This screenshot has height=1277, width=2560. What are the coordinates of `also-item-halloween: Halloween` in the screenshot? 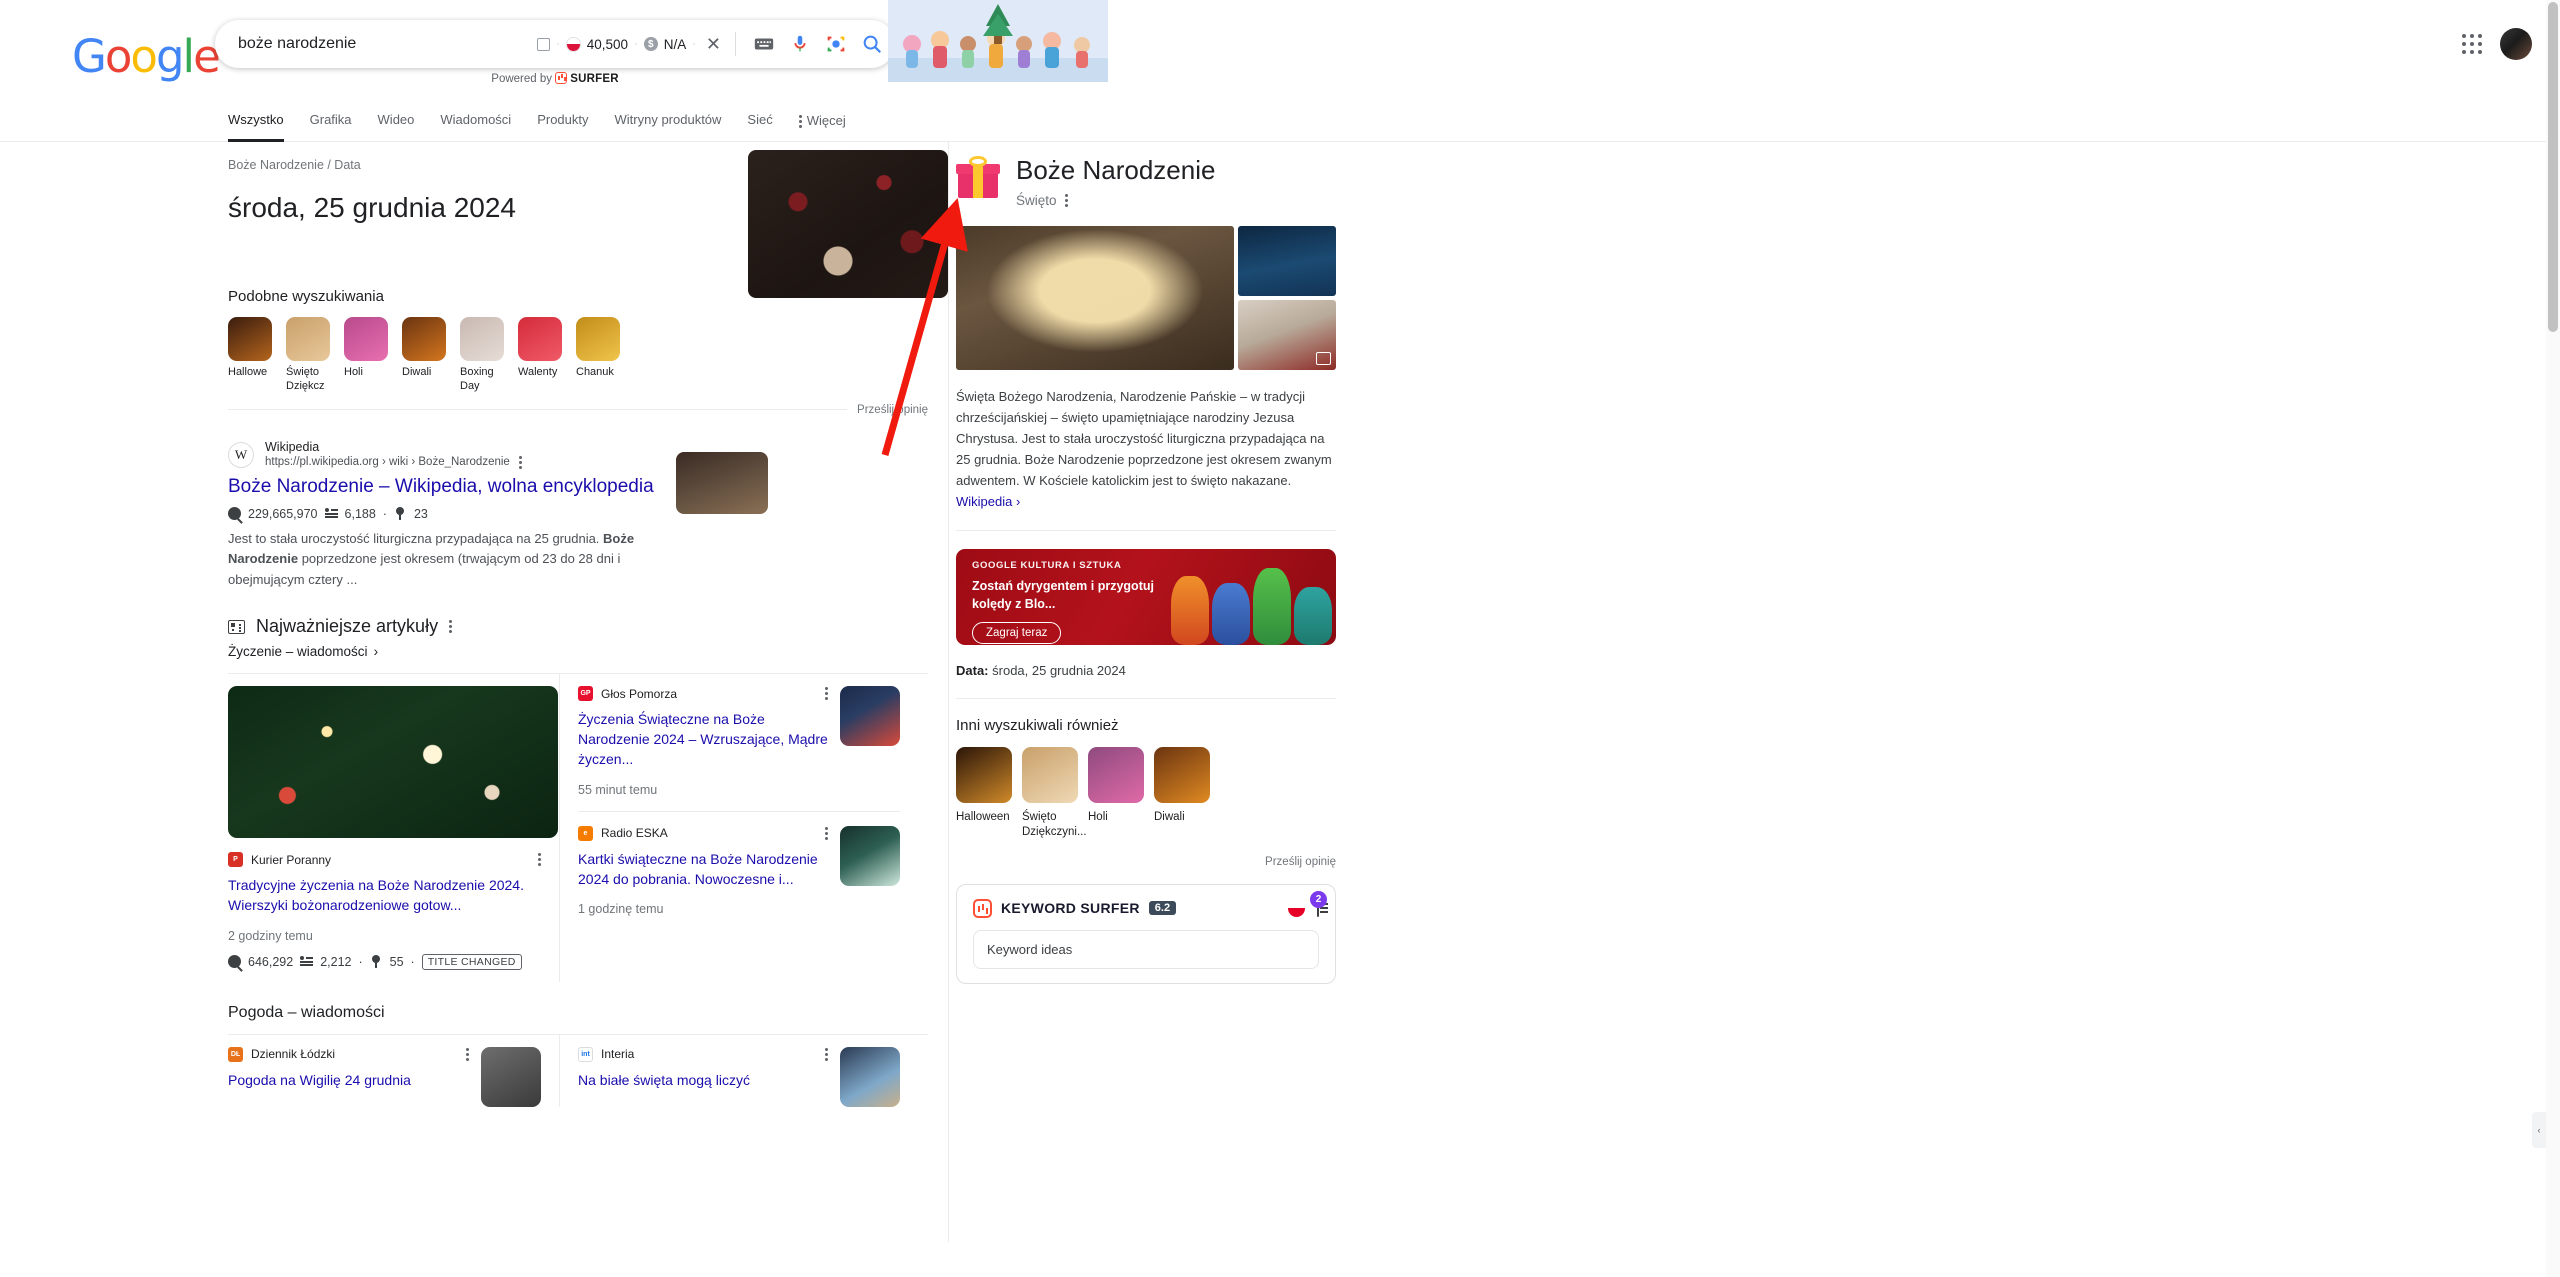 It's located at (984, 793).